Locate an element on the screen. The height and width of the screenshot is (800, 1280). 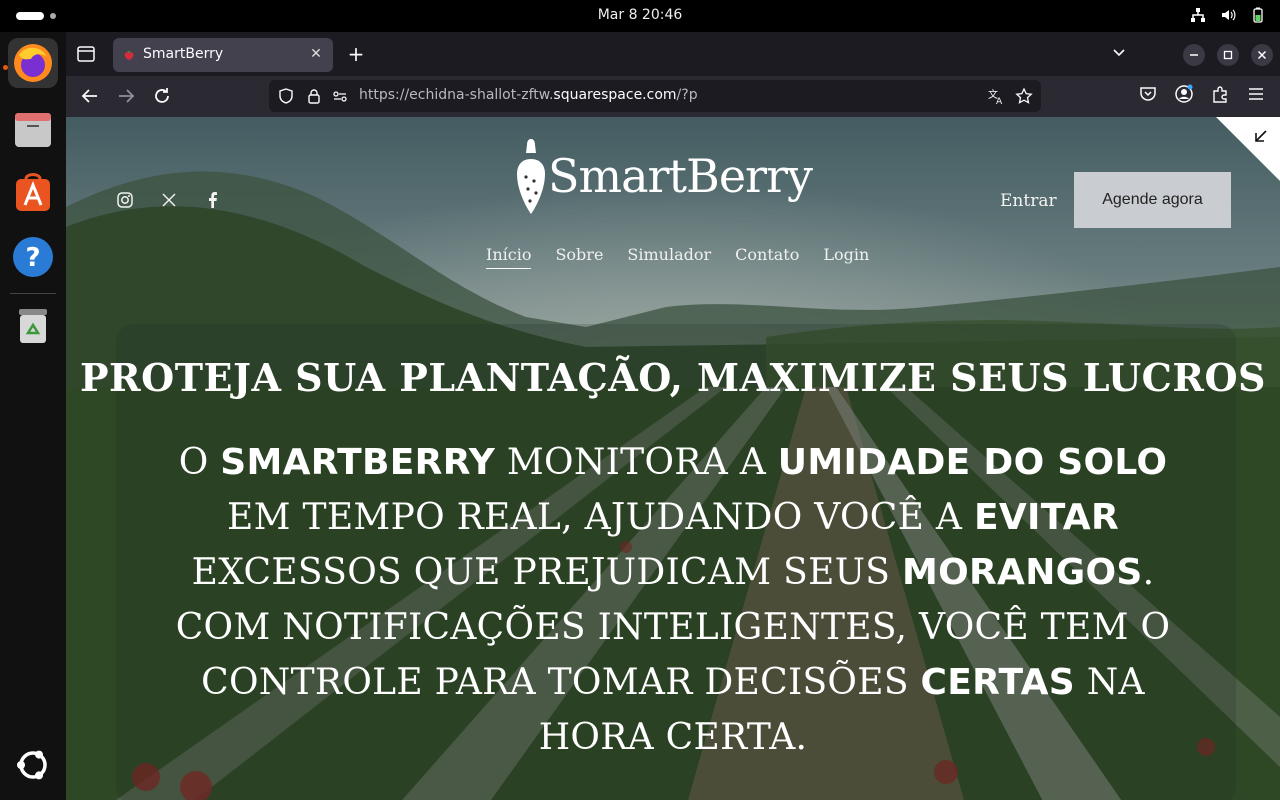
url-prefix: https://echidna-shallot-zftw. is located at coordinates (456, 95).